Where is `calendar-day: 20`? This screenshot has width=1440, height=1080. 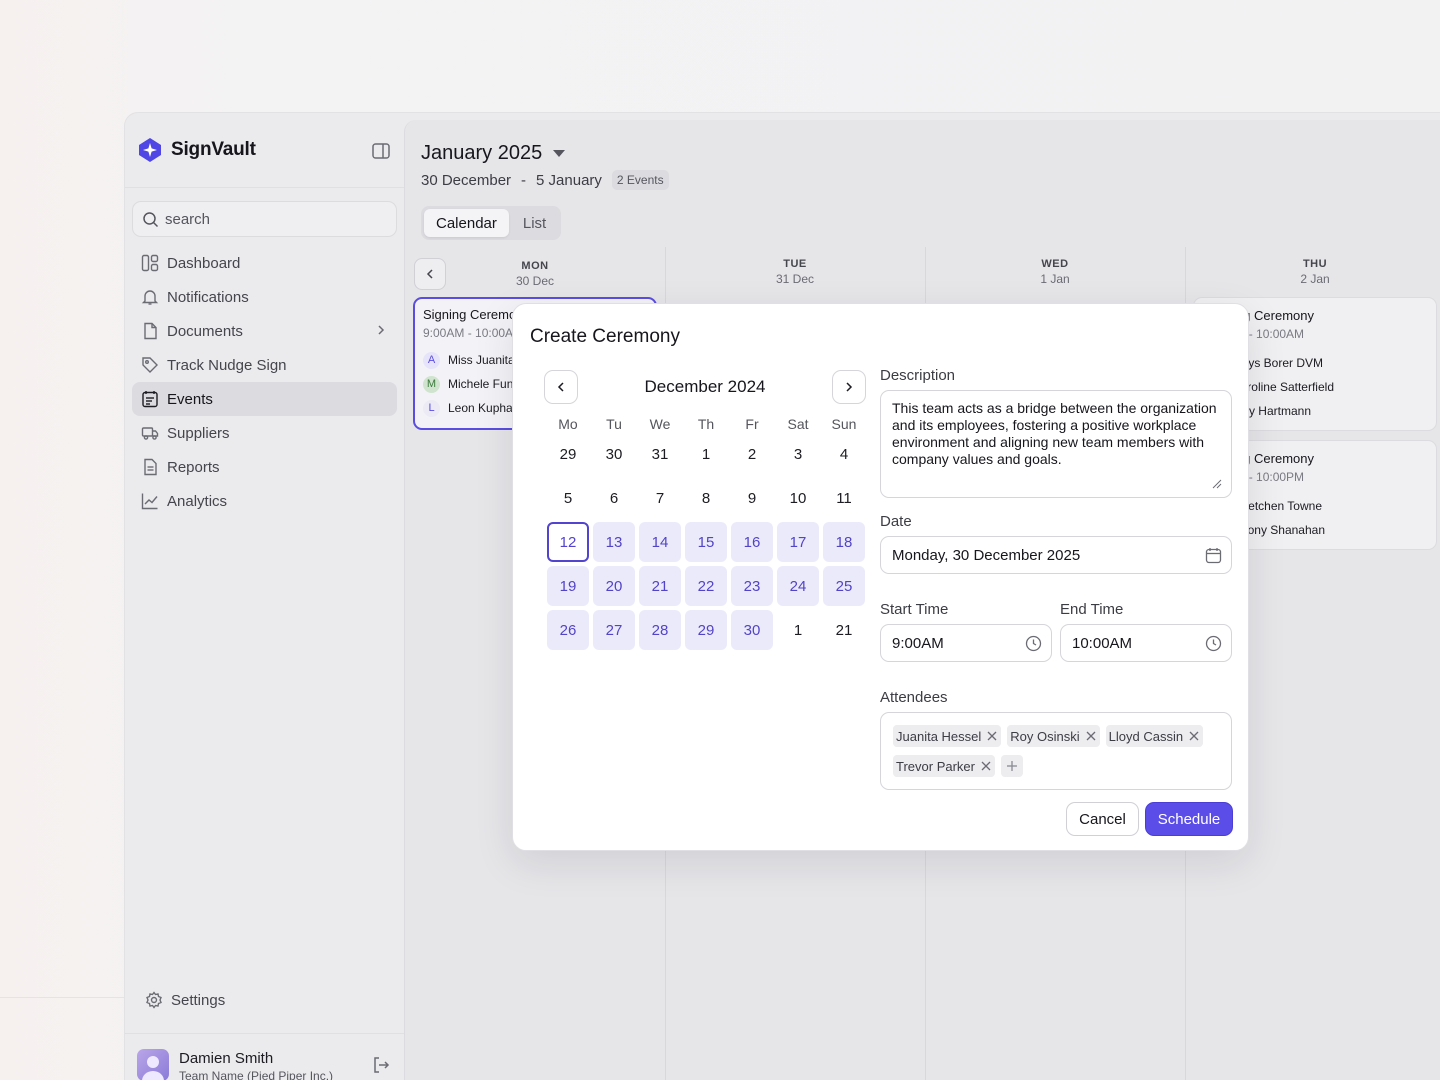
calendar-day: 20 is located at coordinates (614, 586).